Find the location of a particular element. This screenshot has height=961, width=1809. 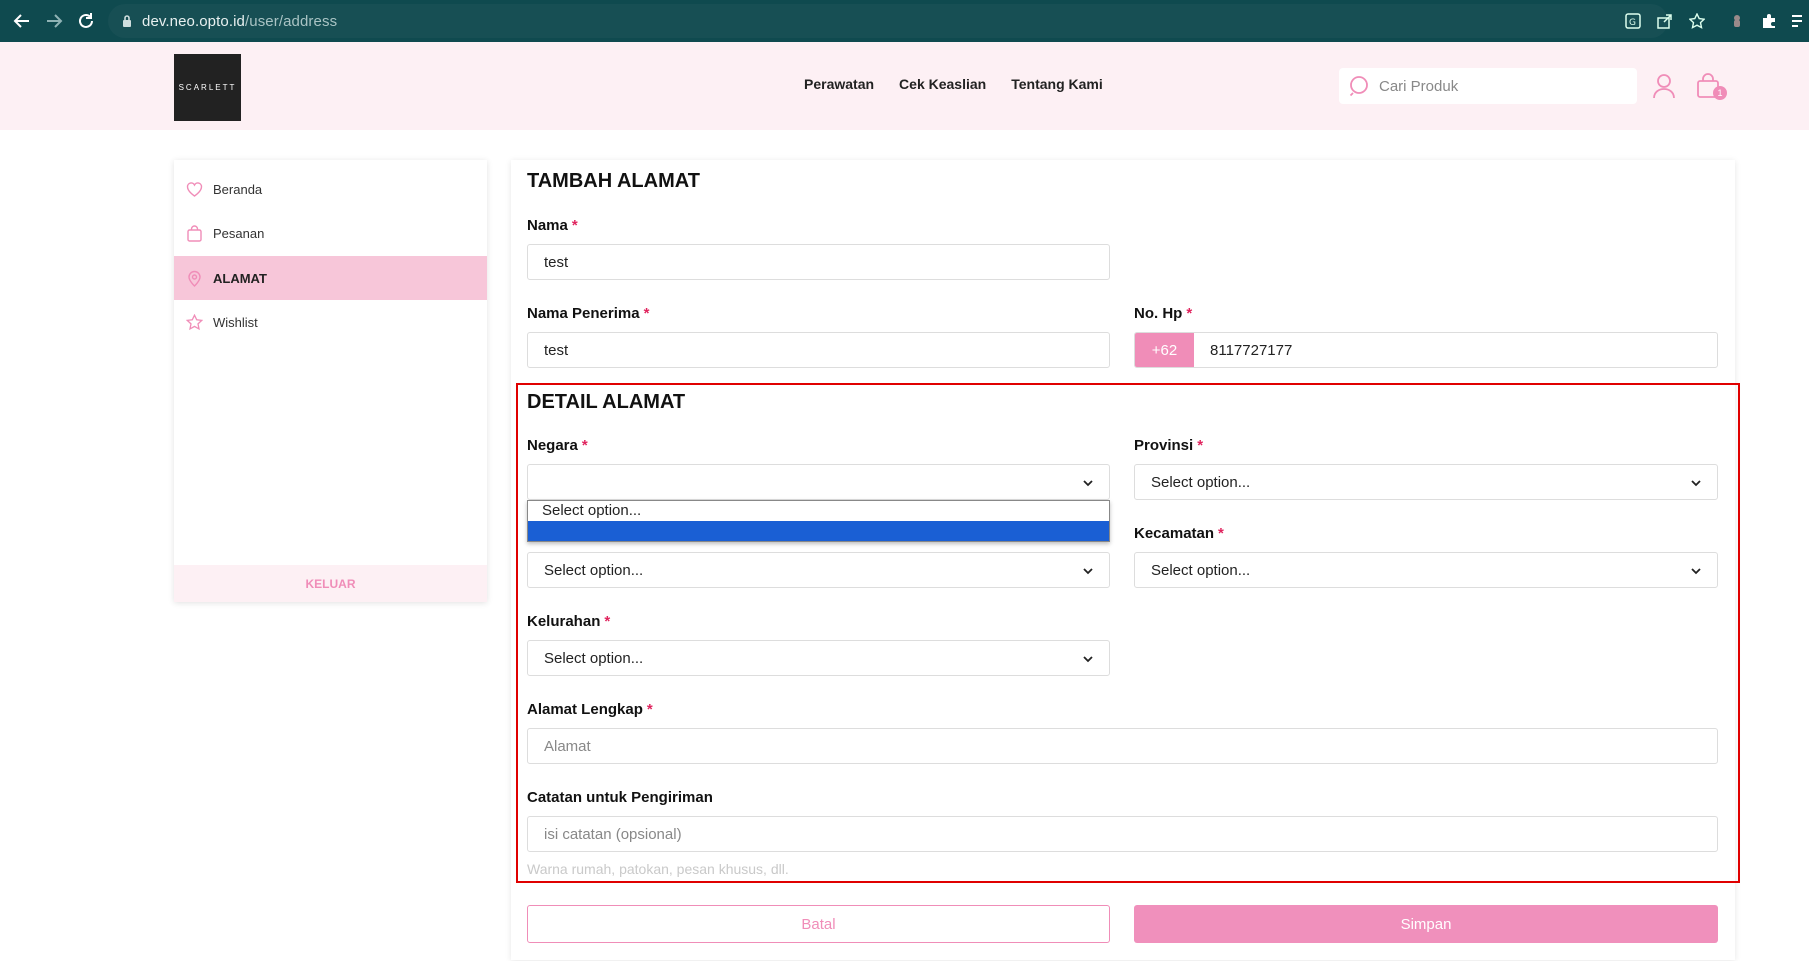

brand-logo: SCARLETT is located at coordinates (207, 87).